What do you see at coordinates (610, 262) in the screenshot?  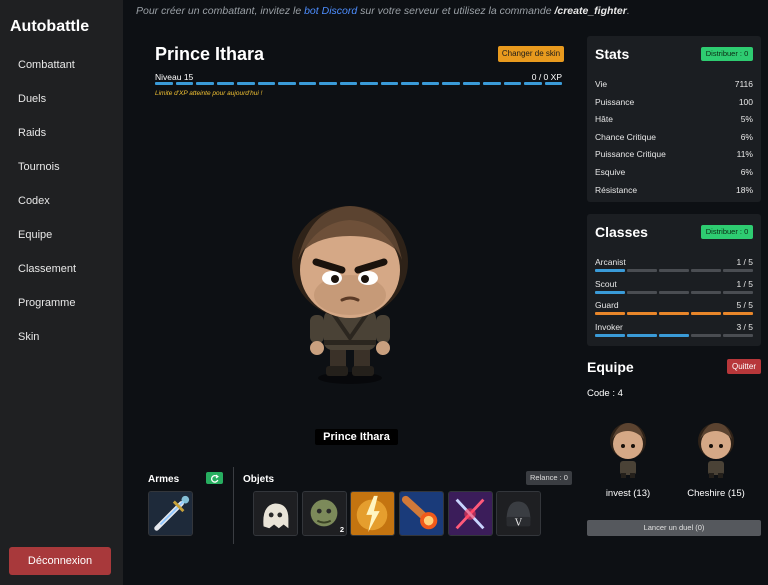 I see `class-label: Arcanist` at bounding box center [610, 262].